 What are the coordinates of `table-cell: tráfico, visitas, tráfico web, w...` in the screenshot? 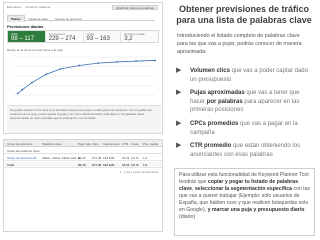 It's located at (62, 158).